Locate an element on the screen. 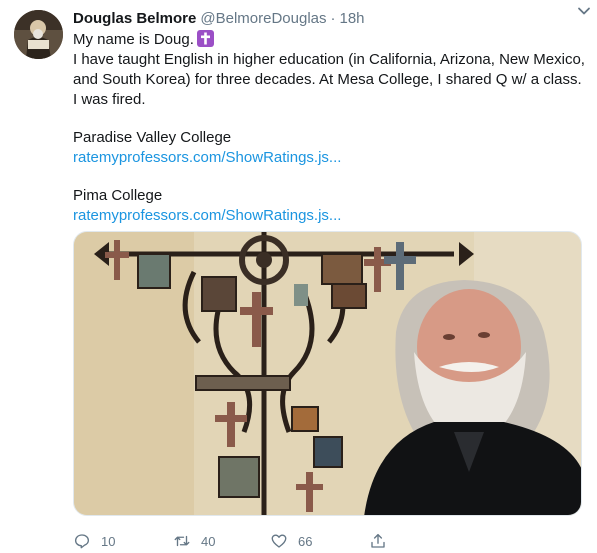 This screenshot has width=597, height=553. share-button is located at coordinates (378, 541).